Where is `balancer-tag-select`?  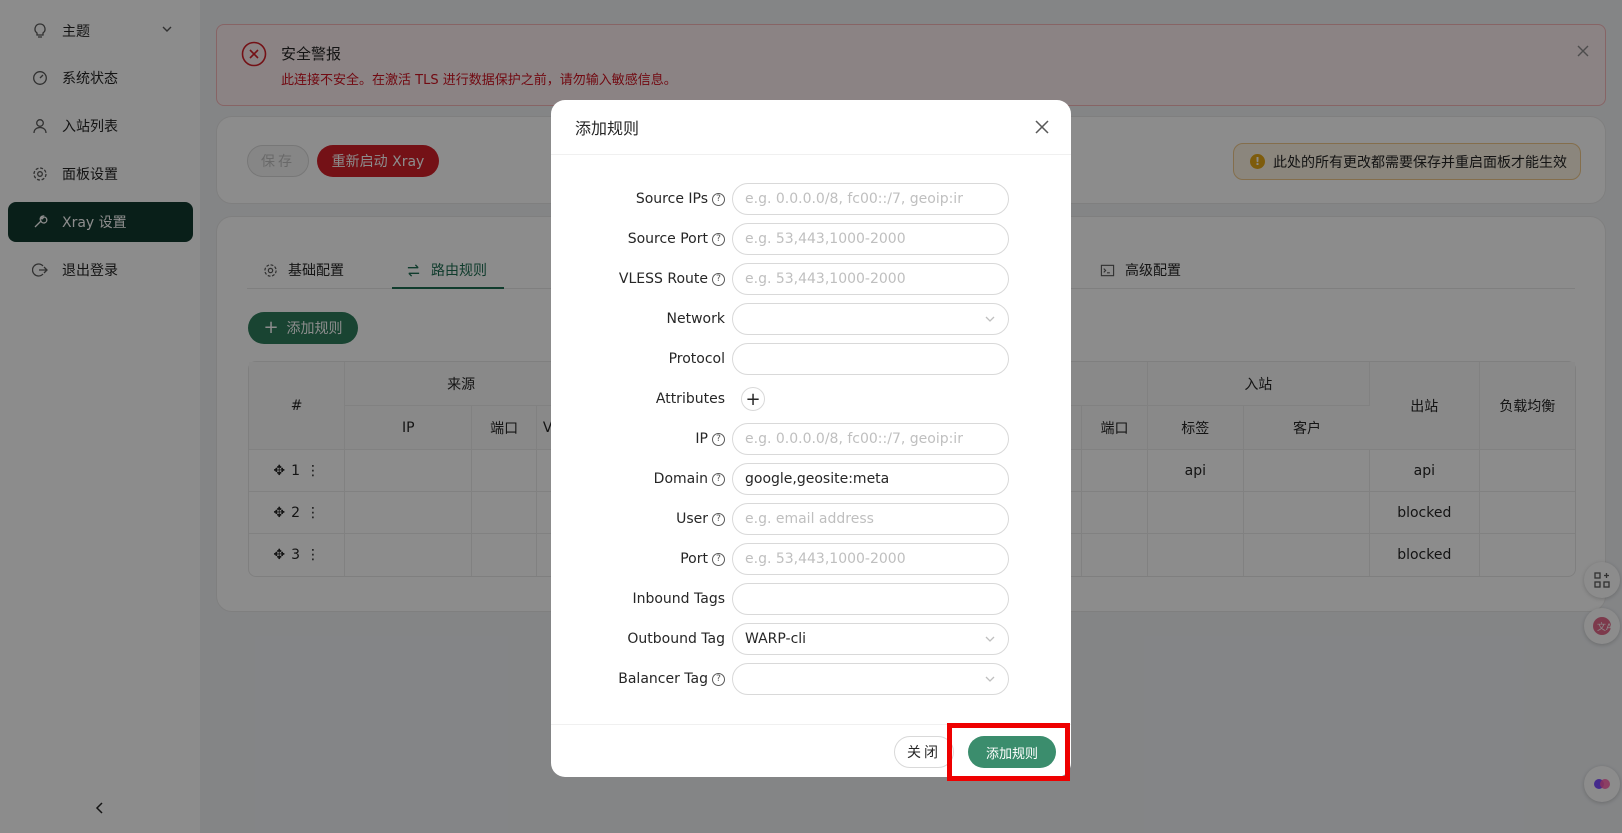 balancer-tag-select is located at coordinates (870, 679).